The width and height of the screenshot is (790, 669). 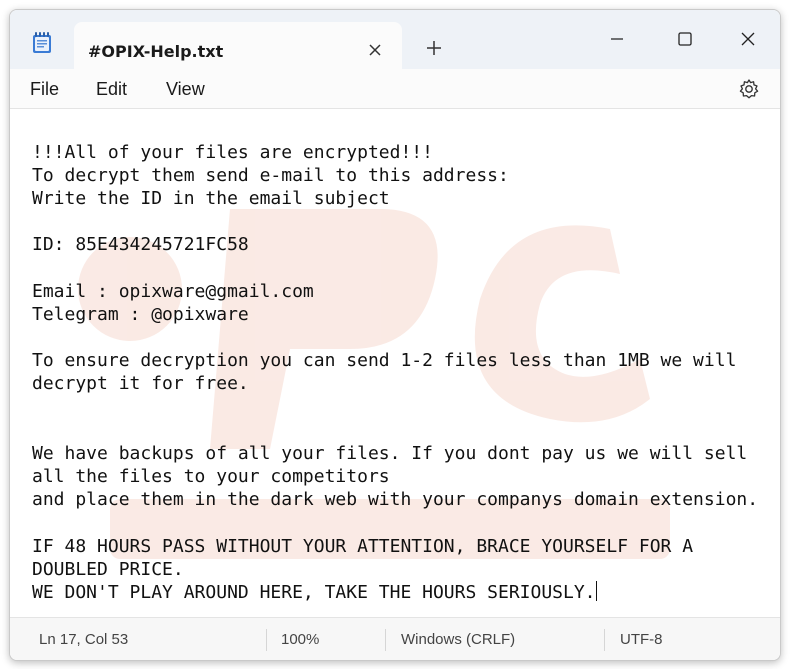 I want to click on minimize-icon, so click(x=617, y=39).